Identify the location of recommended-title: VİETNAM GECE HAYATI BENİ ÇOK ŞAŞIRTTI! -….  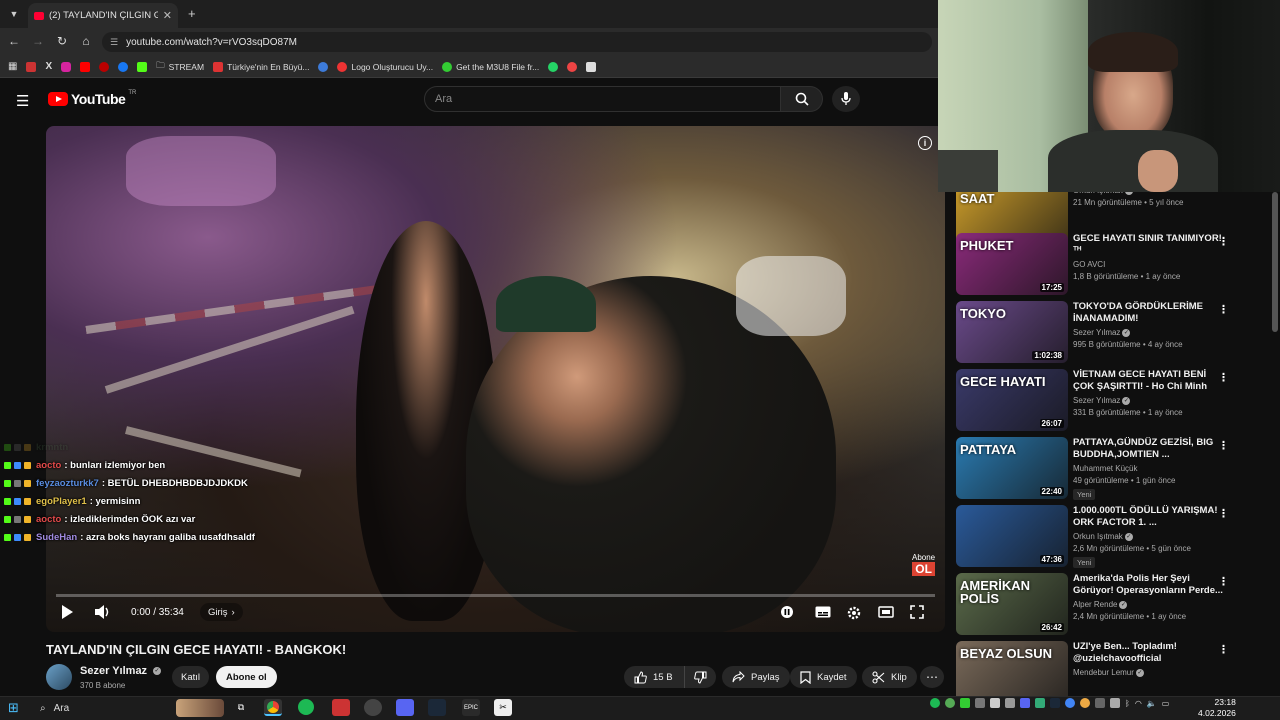
(1148, 381).